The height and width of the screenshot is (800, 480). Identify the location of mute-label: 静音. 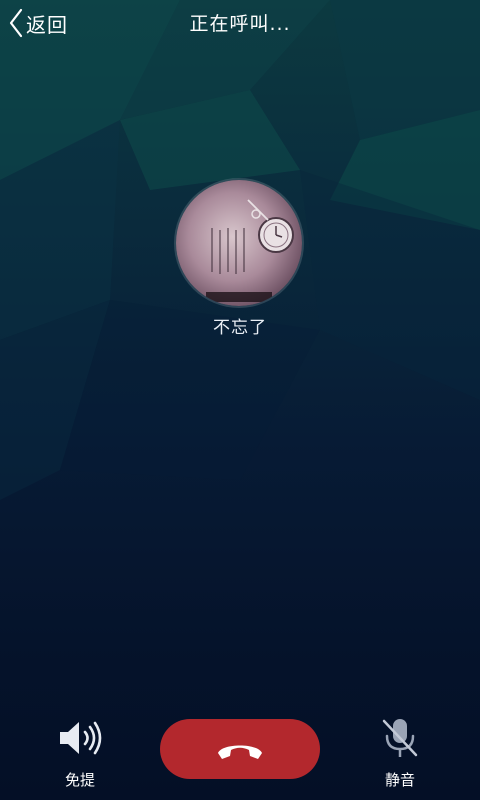
(399, 780).